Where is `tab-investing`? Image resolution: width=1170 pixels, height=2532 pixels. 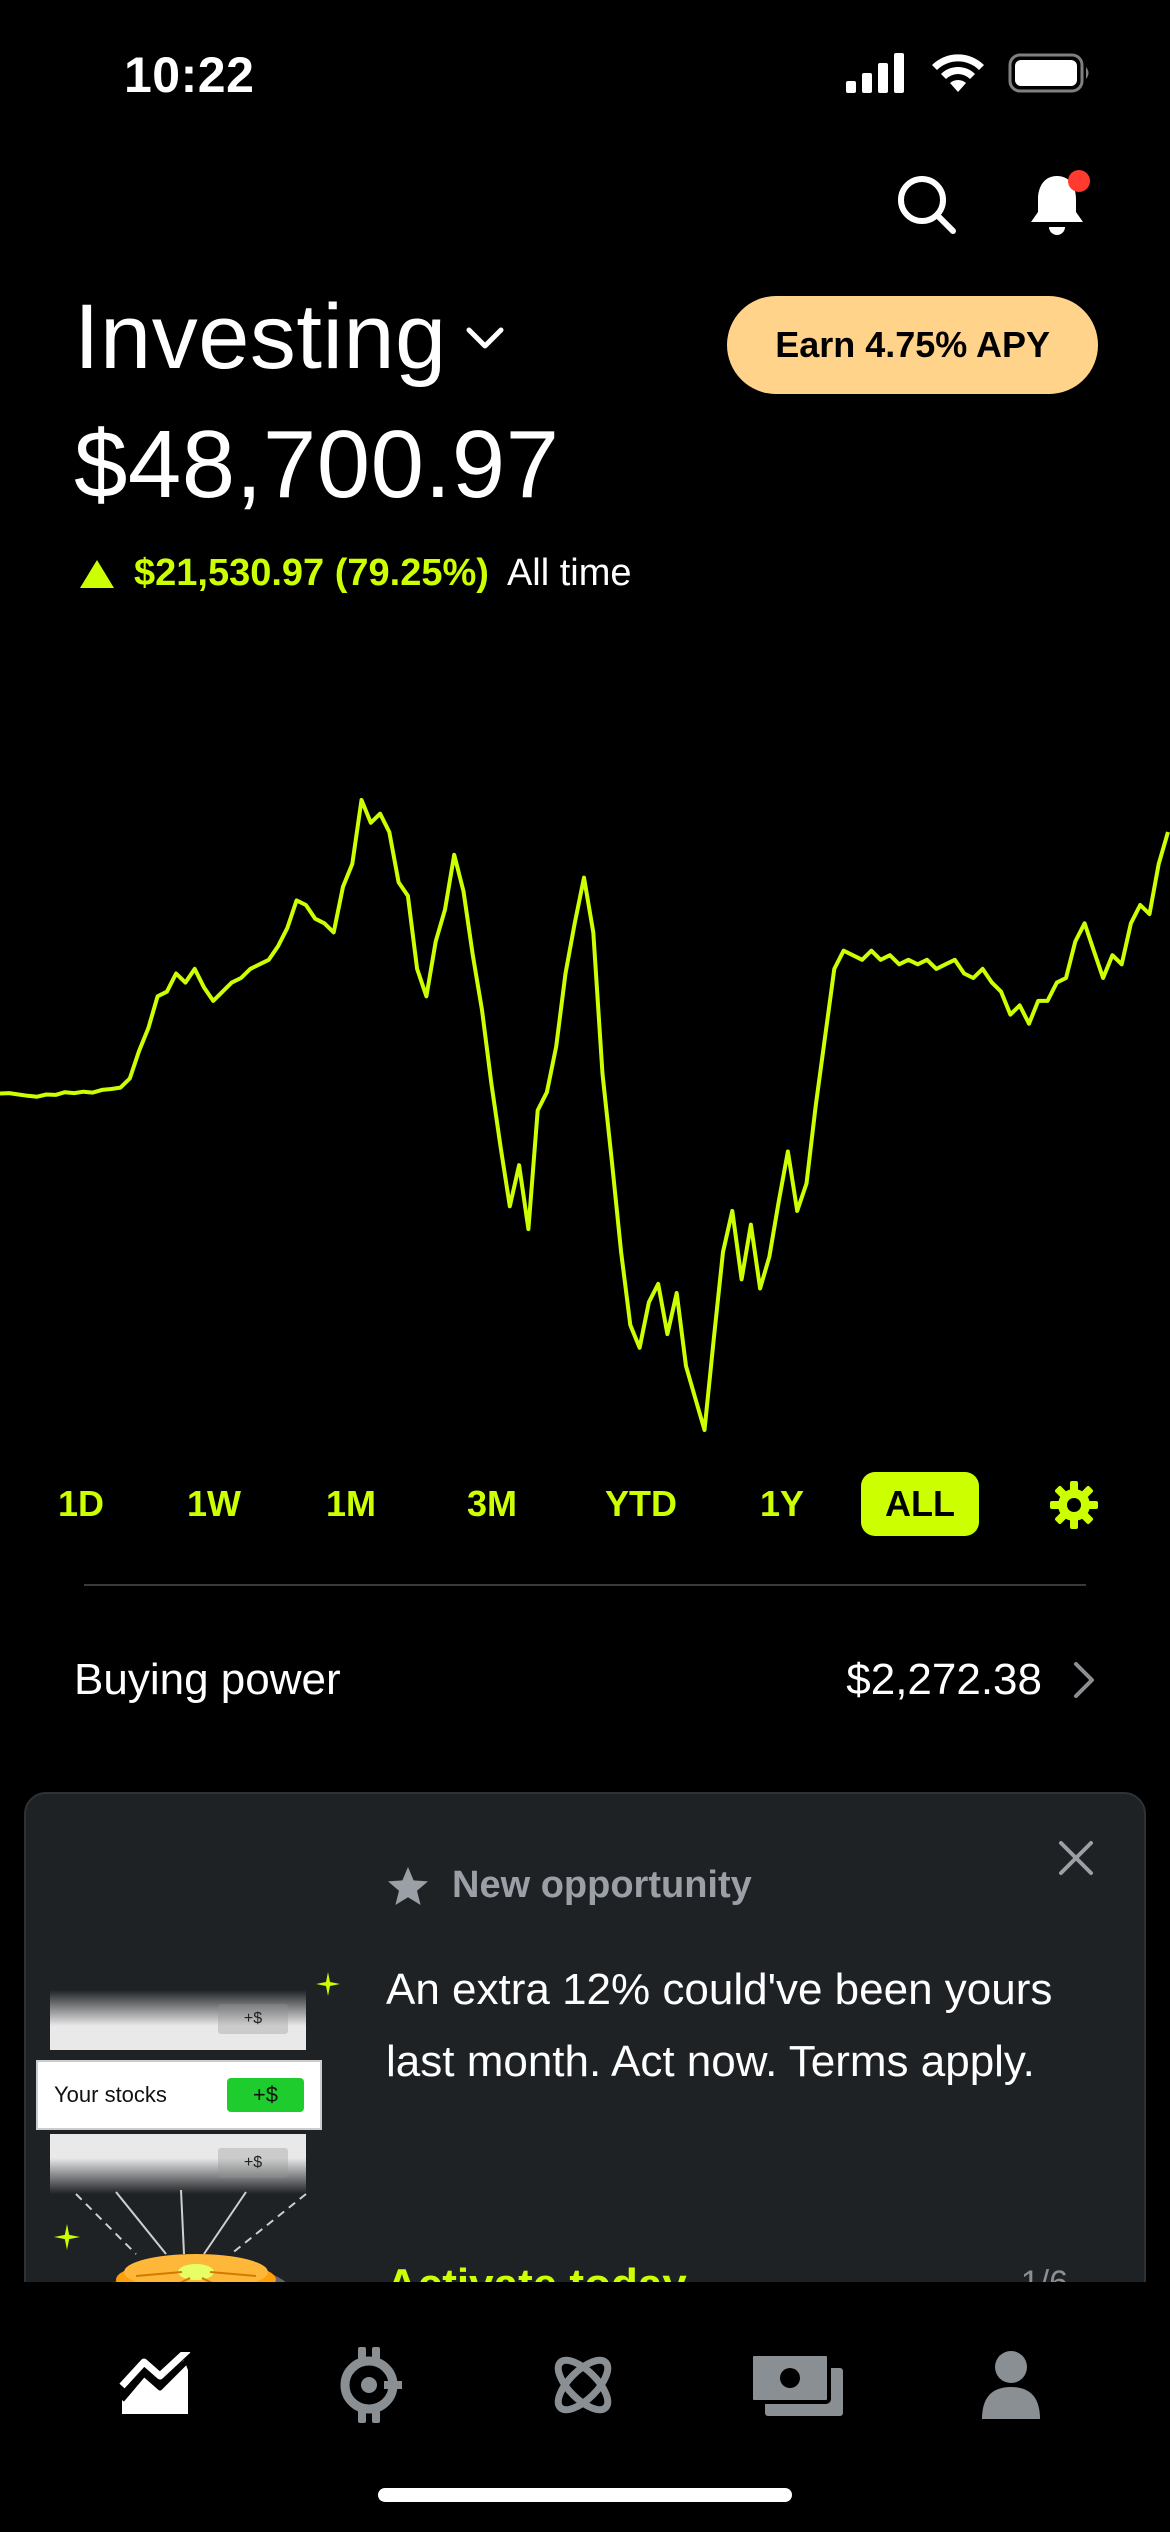
tab-investing is located at coordinates (155, 2385).